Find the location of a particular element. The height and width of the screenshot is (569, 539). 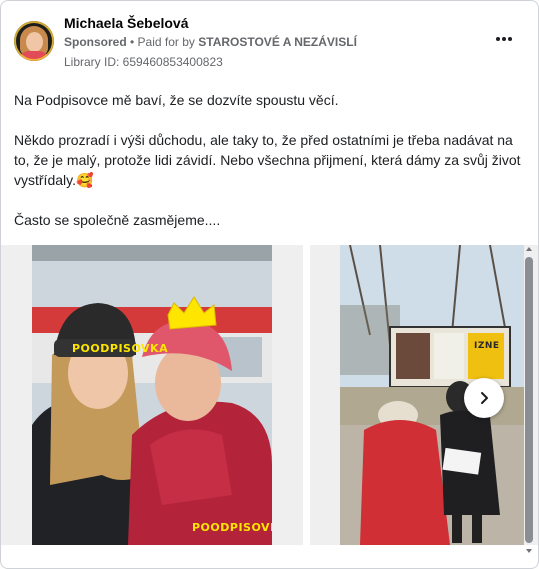

sponsored-label: Sponsored is located at coordinates (95, 42).